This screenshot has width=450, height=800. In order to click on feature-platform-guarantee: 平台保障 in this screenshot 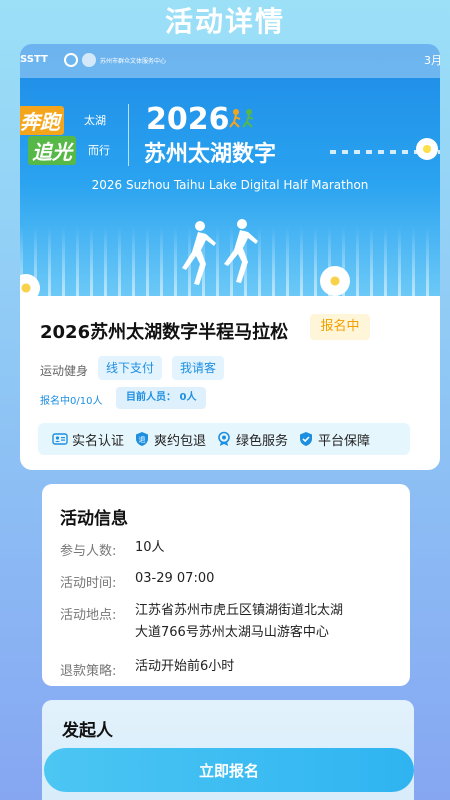, I will do `click(334, 439)`.